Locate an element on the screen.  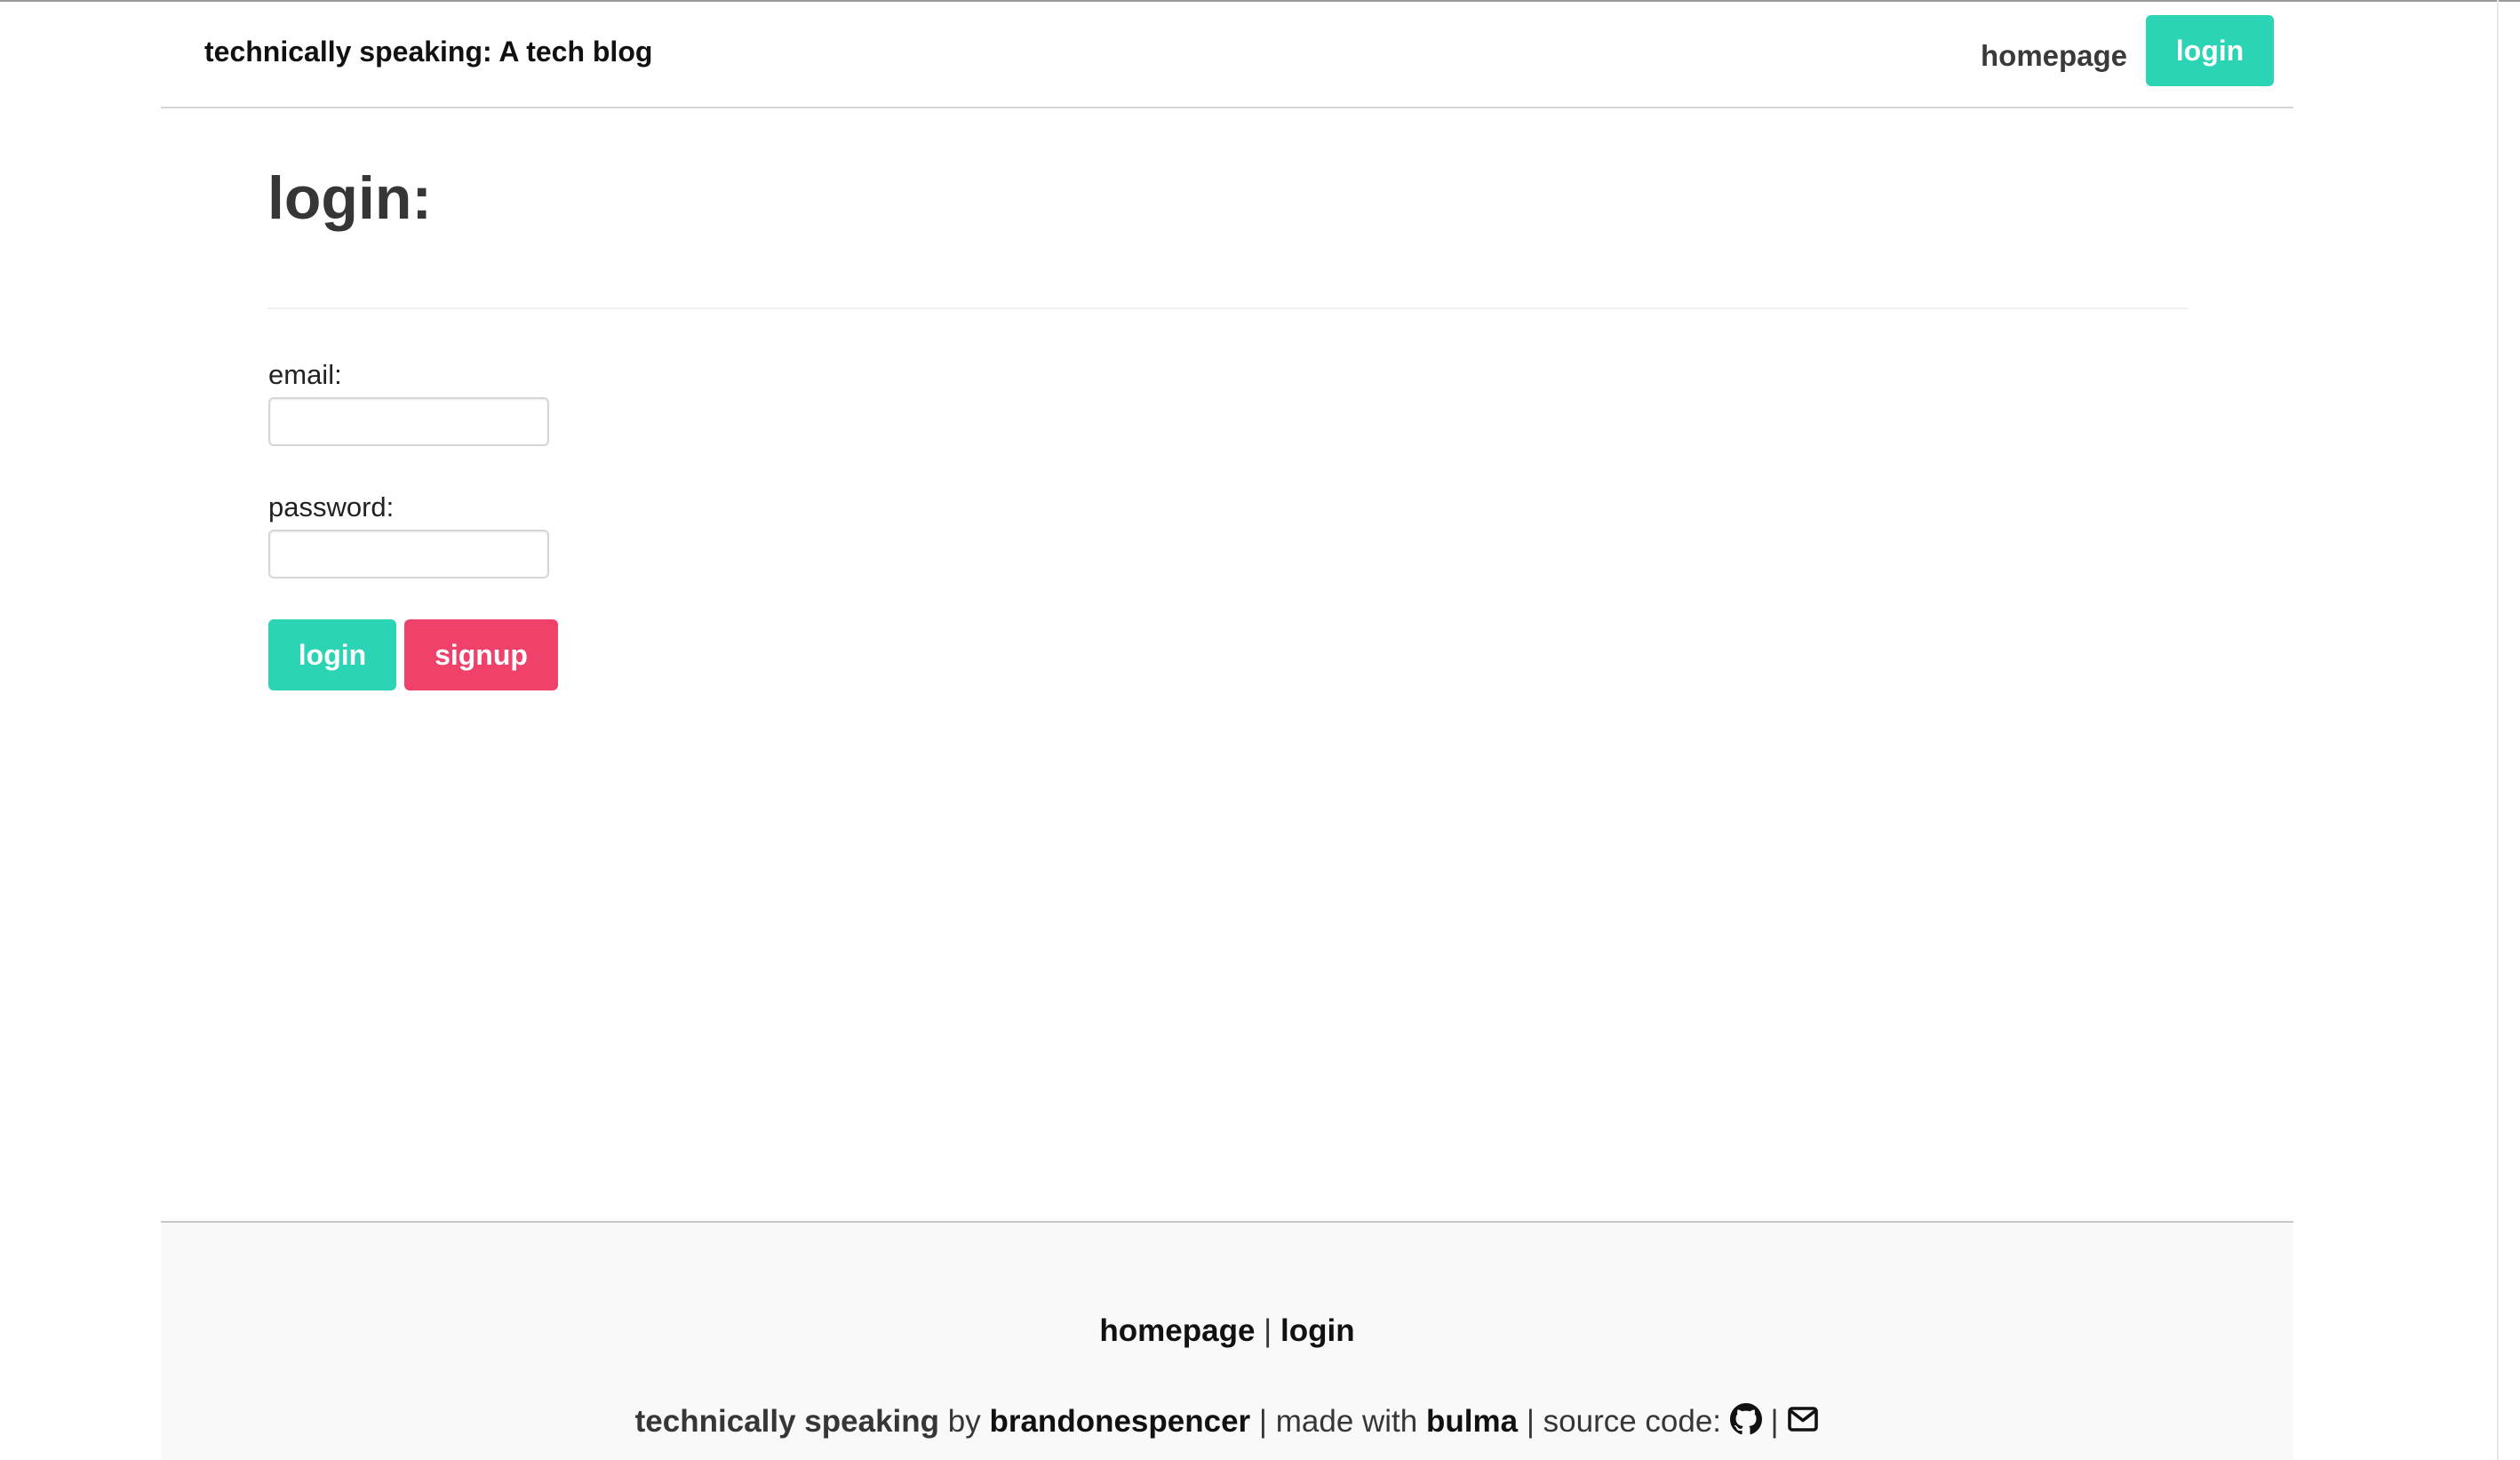
scrollbar-track is located at coordinates (2498, 730).